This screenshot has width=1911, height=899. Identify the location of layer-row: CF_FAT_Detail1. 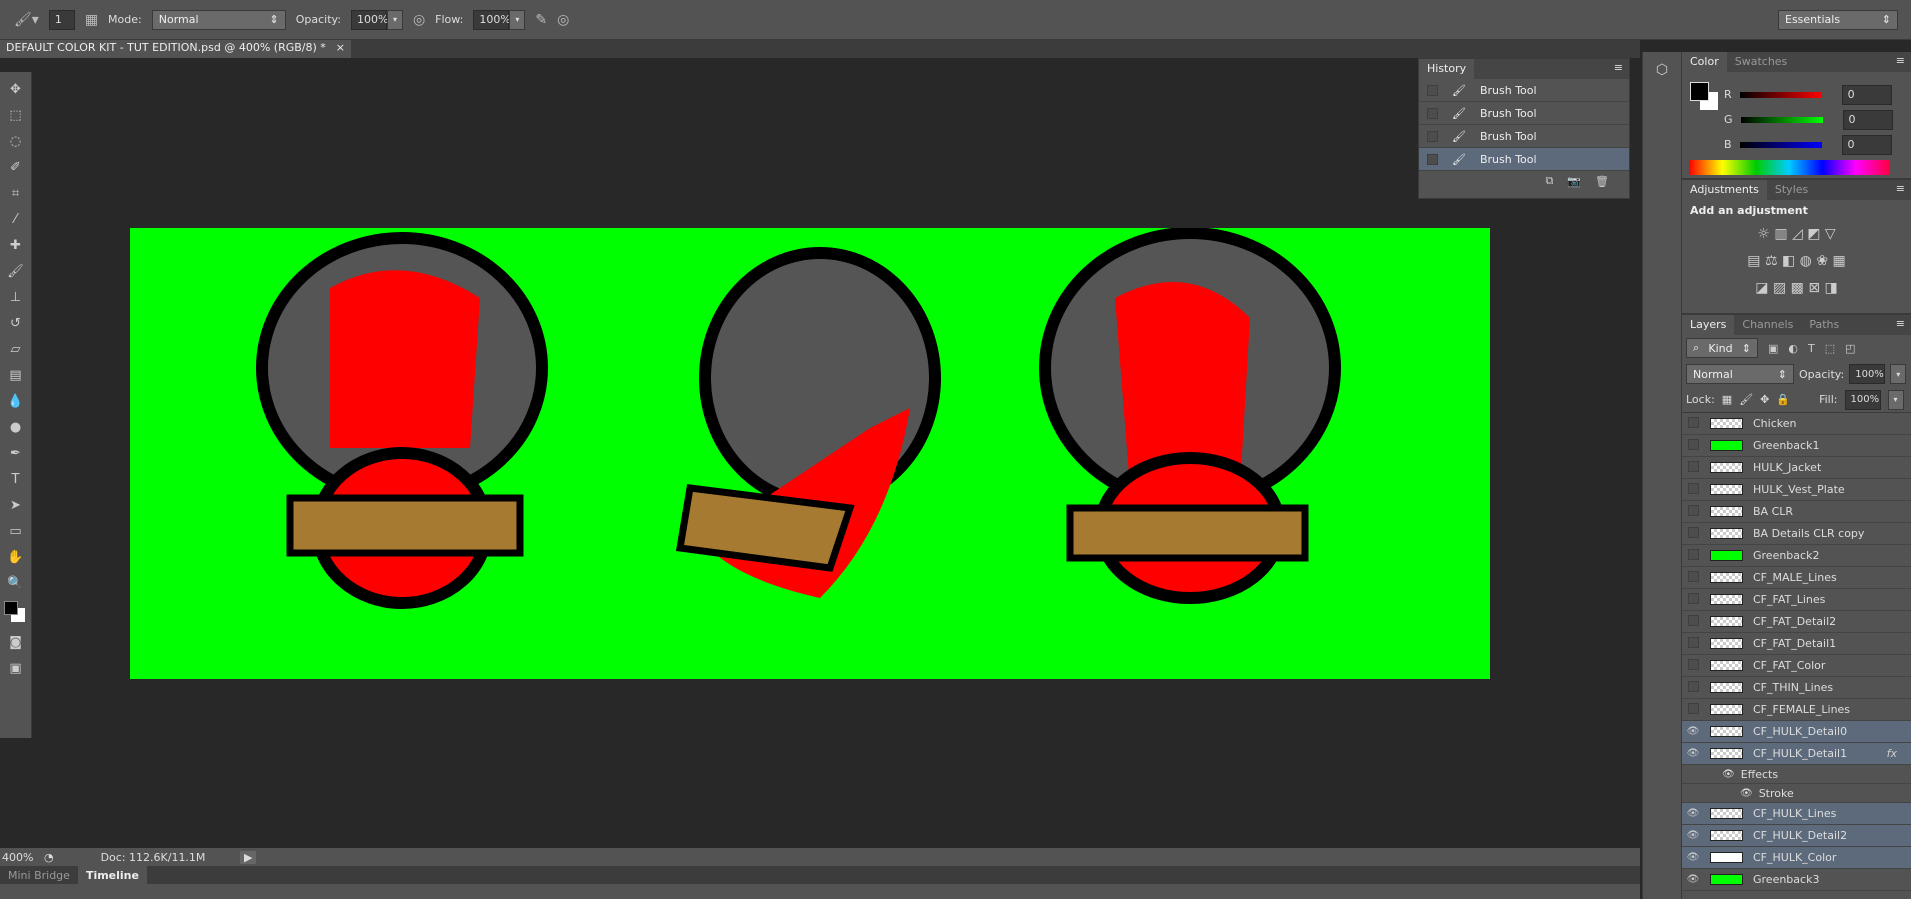
(1796, 644).